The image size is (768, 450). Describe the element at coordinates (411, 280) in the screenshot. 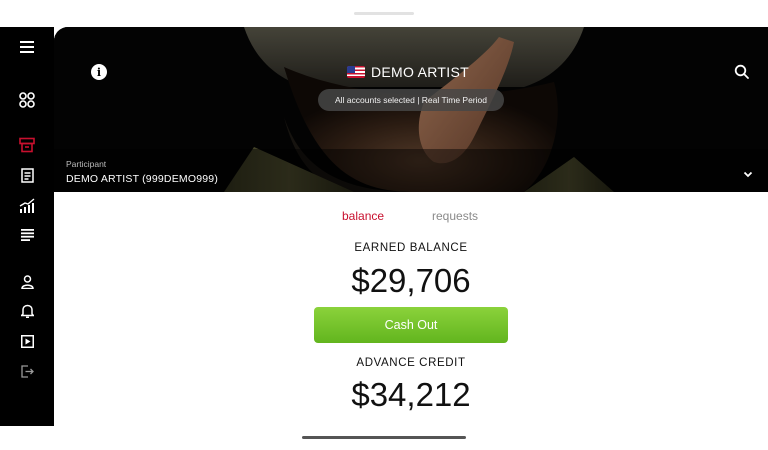

I see `earned-balance-amount: $29,706` at that location.